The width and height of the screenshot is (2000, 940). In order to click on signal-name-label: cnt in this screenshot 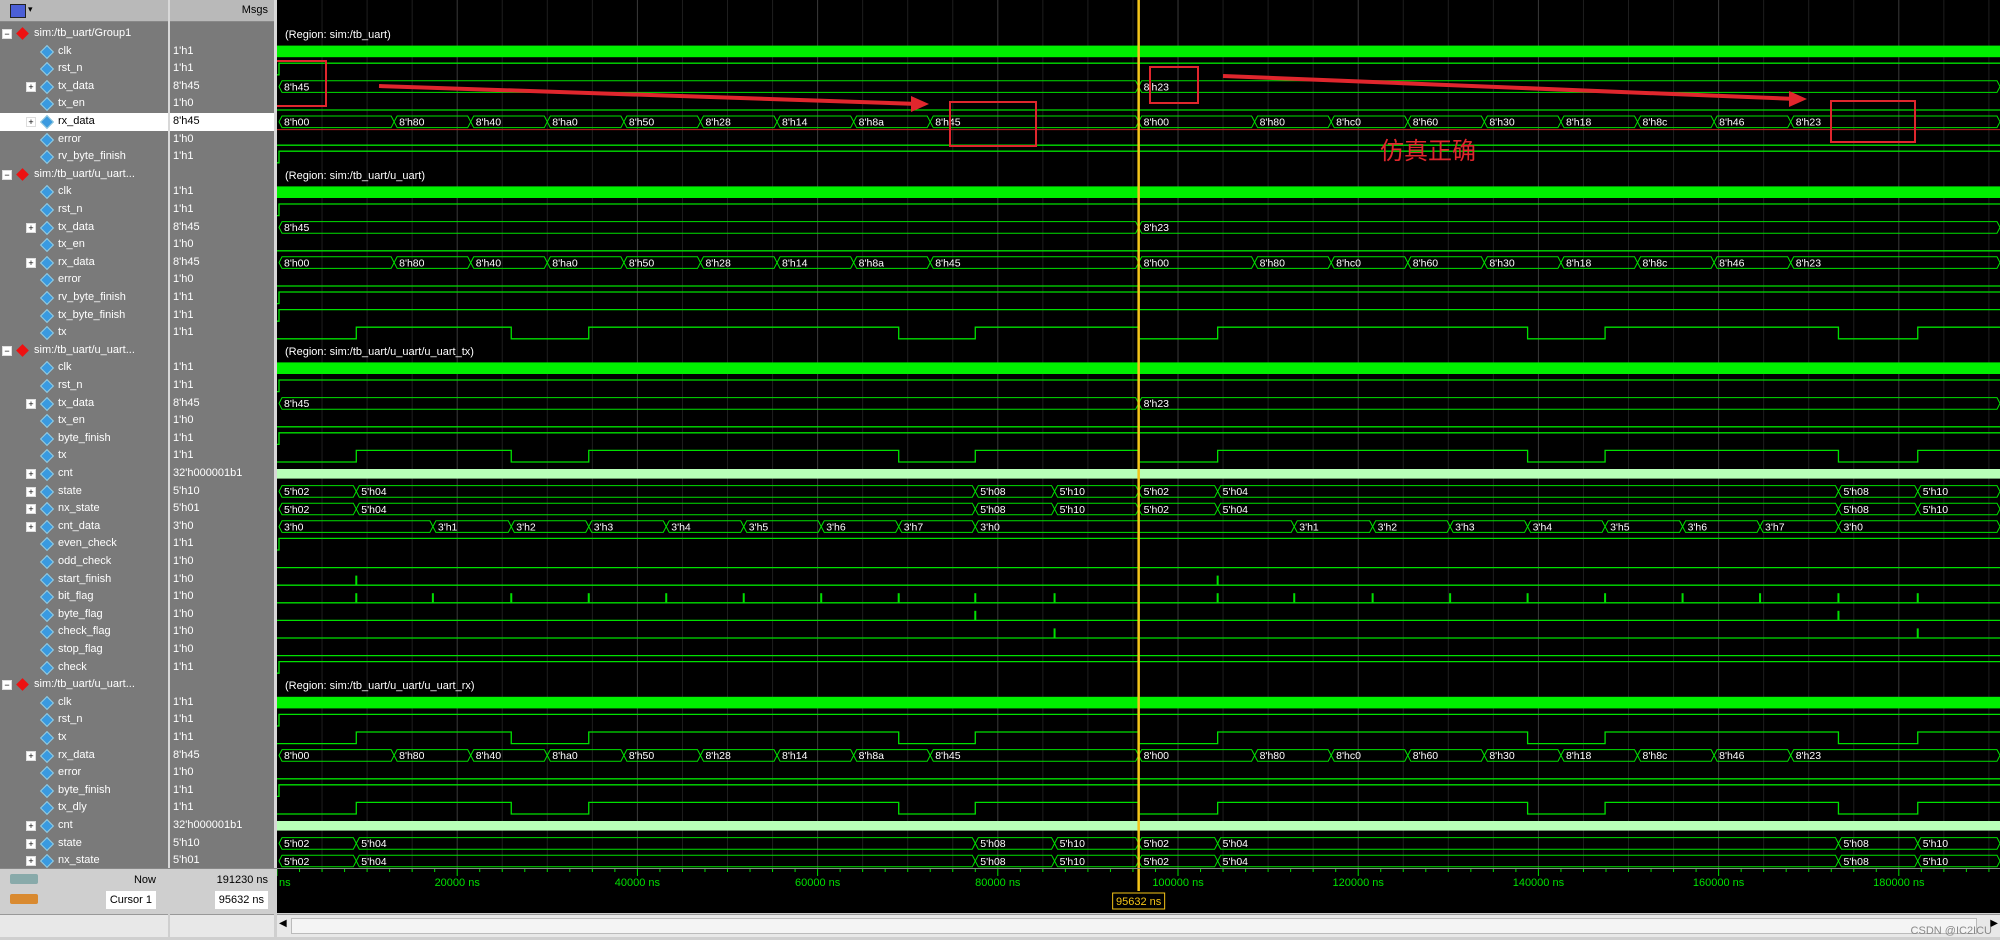, I will do `click(65, 473)`.